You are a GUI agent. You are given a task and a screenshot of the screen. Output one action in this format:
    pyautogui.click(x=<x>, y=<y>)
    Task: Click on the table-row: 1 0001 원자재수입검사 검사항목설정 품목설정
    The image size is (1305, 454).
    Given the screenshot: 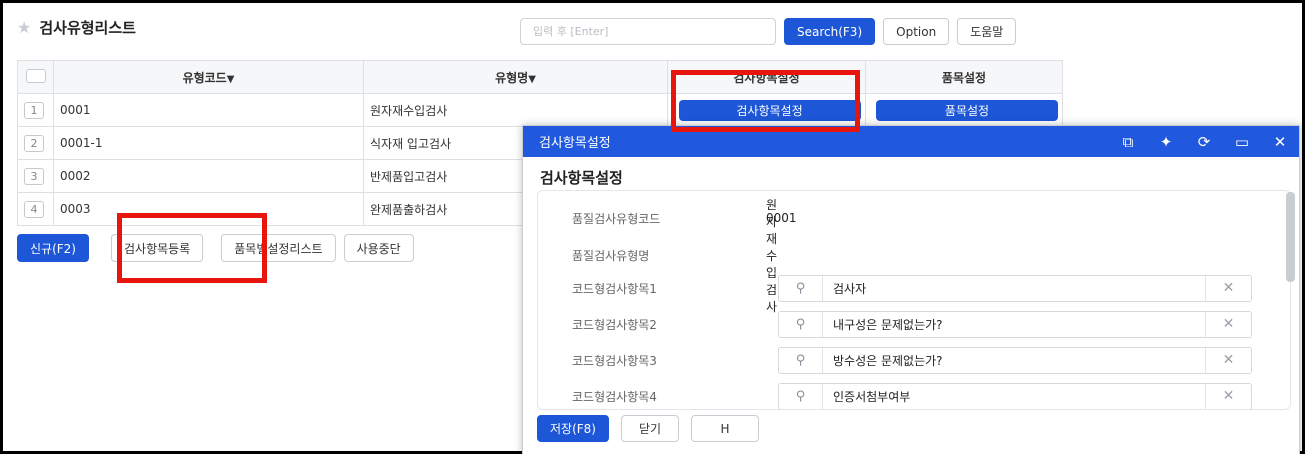 What is the action you would take?
    pyautogui.click(x=540, y=110)
    